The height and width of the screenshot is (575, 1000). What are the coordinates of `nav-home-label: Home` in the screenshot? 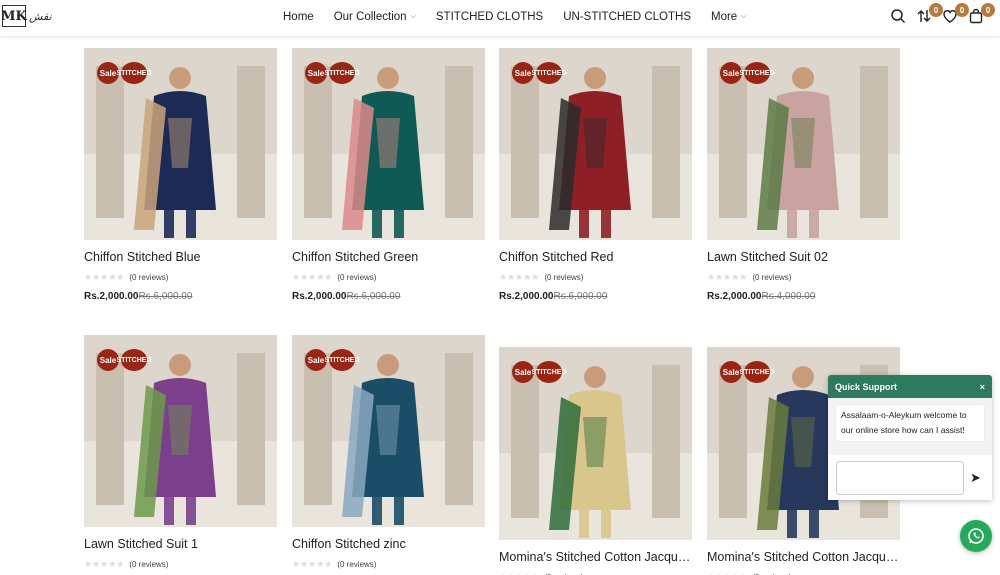 It's located at (298, 17).